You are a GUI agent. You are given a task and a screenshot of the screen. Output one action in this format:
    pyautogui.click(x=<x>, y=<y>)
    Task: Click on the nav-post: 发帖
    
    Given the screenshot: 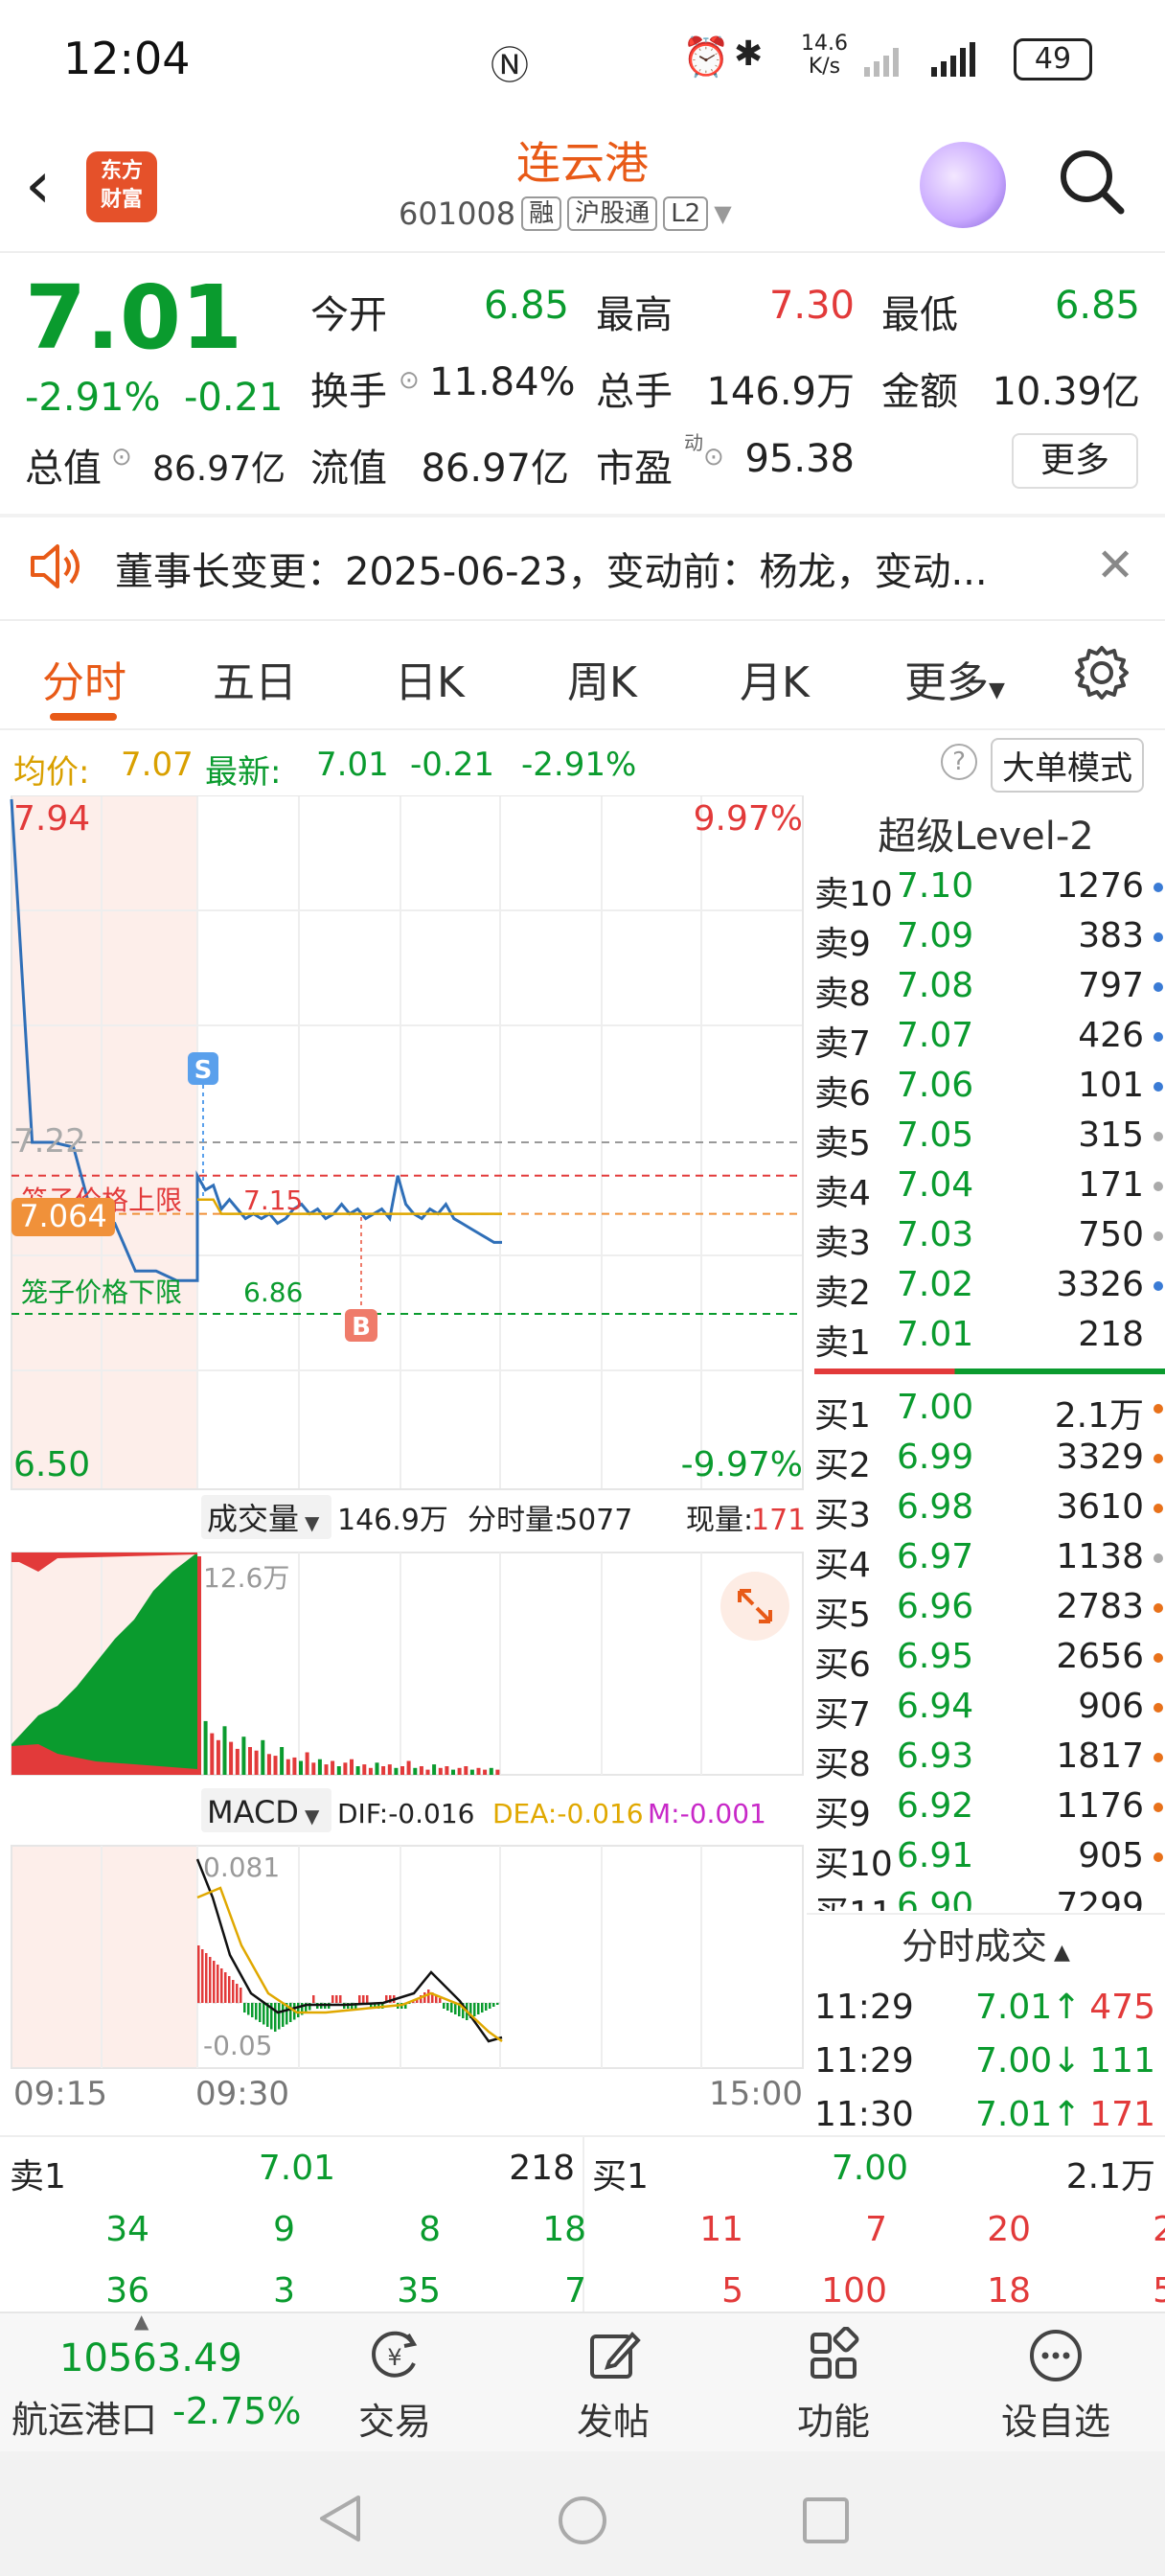 What is the action you would take?
    pyautogui.click(x=613, y=2386)
    